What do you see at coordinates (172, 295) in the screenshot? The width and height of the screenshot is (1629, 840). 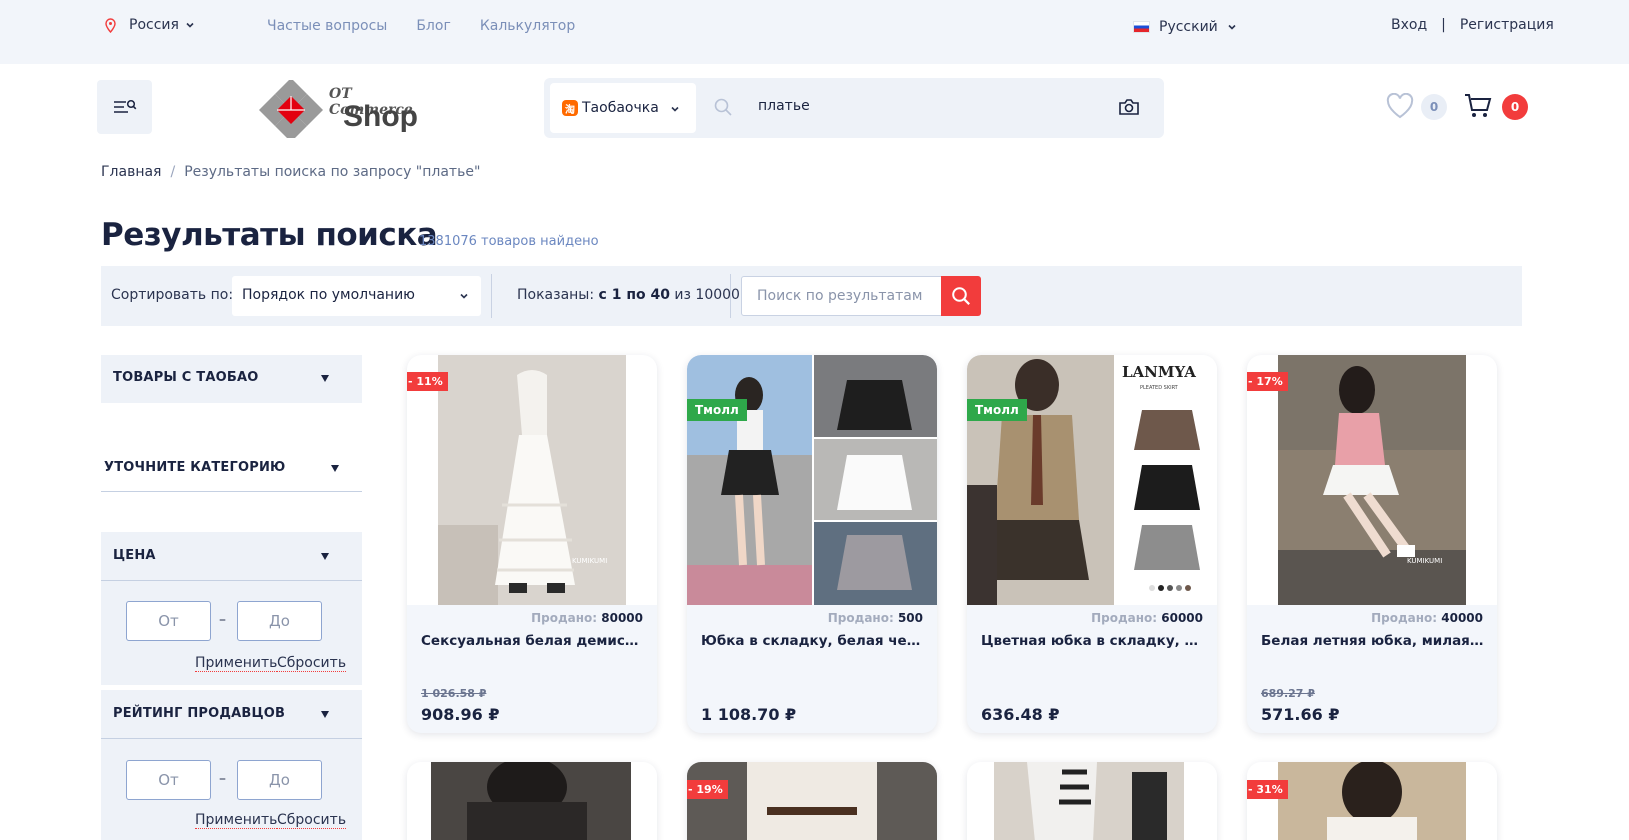 I see `sort-label: Сортировать по:` at bounding box center [172, 295].